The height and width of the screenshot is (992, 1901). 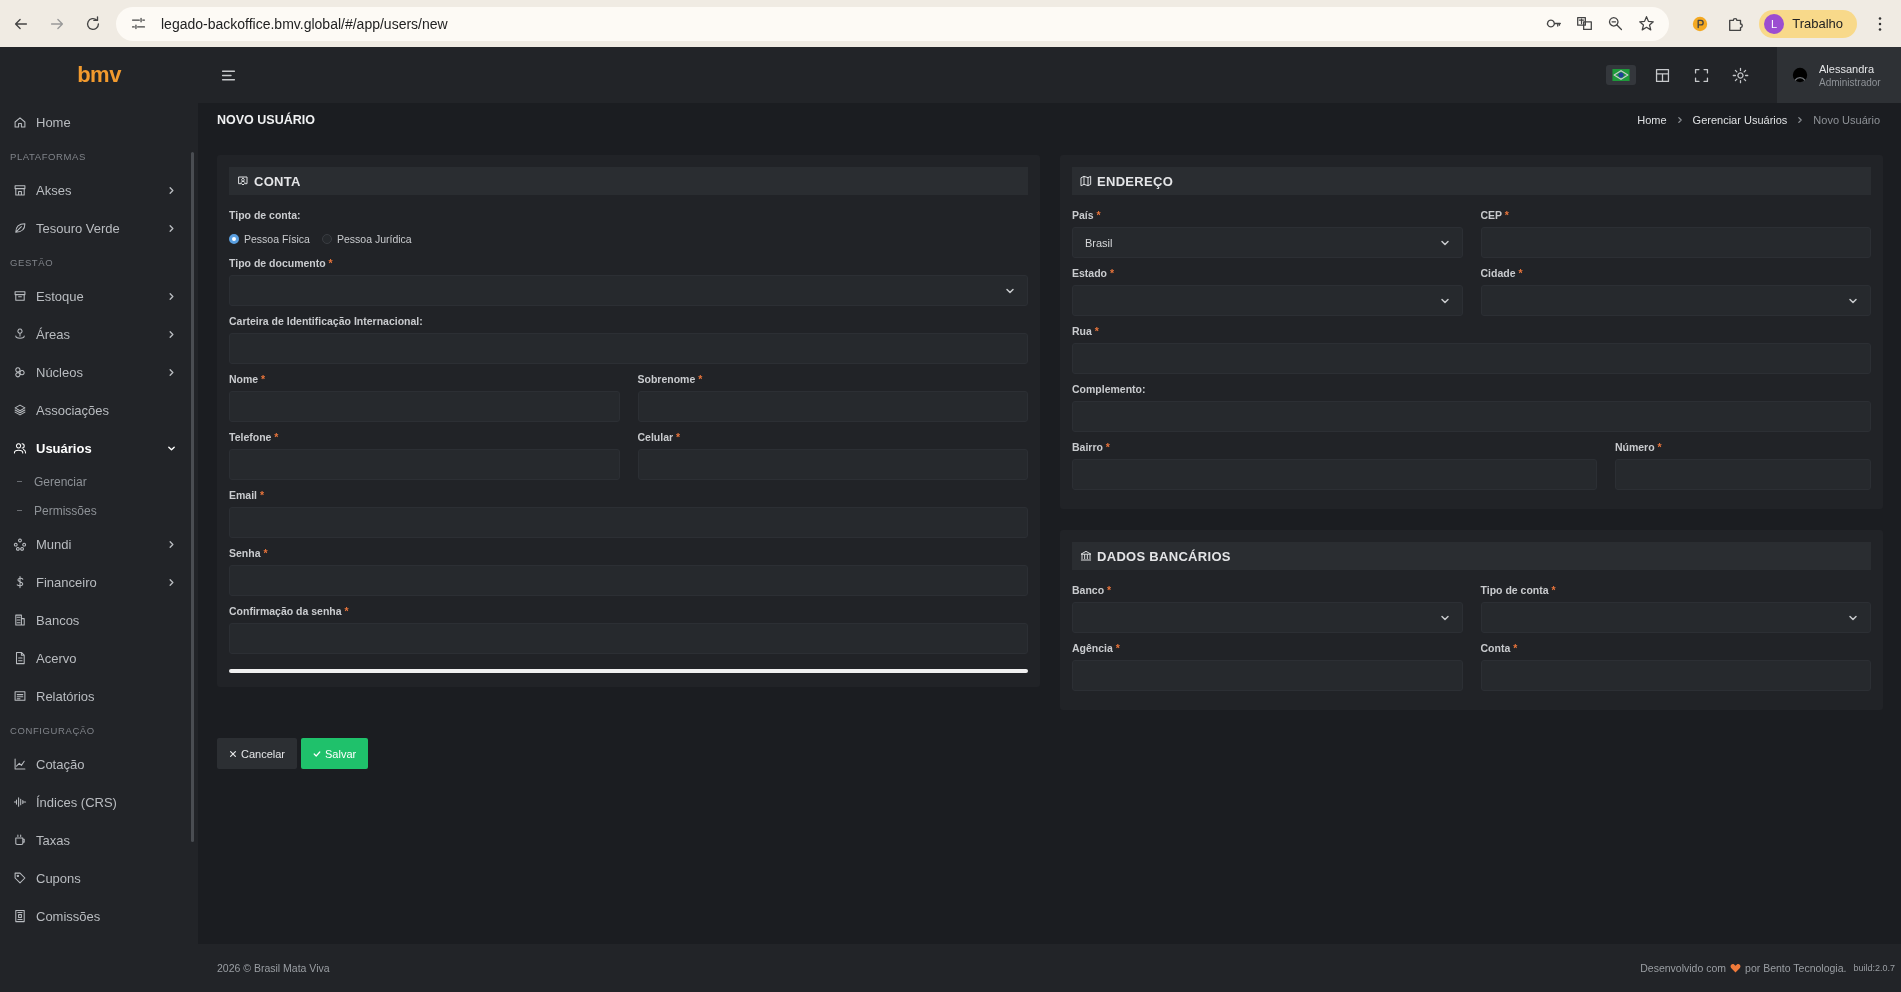 What do you see at coordinates (265, 215) in the screenshot?
I see `field-label: Tipo de conta:` at bounding box center [265, 215].